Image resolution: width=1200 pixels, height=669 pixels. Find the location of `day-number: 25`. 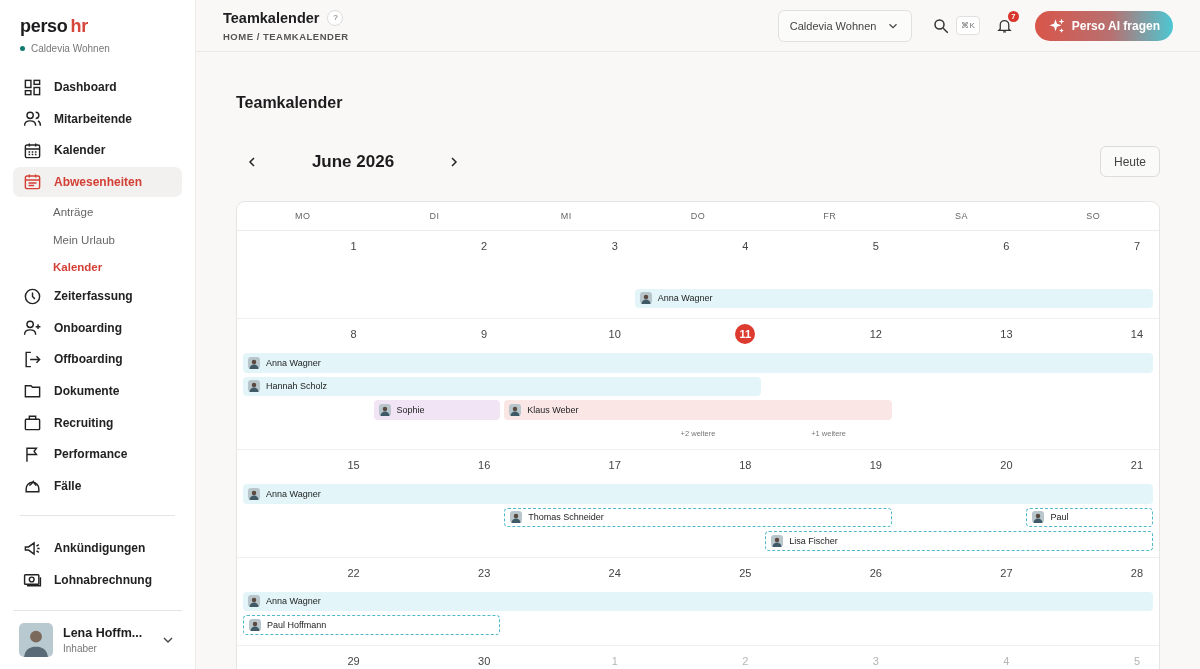

day-number: 25 is located at coordinates (745, 572).